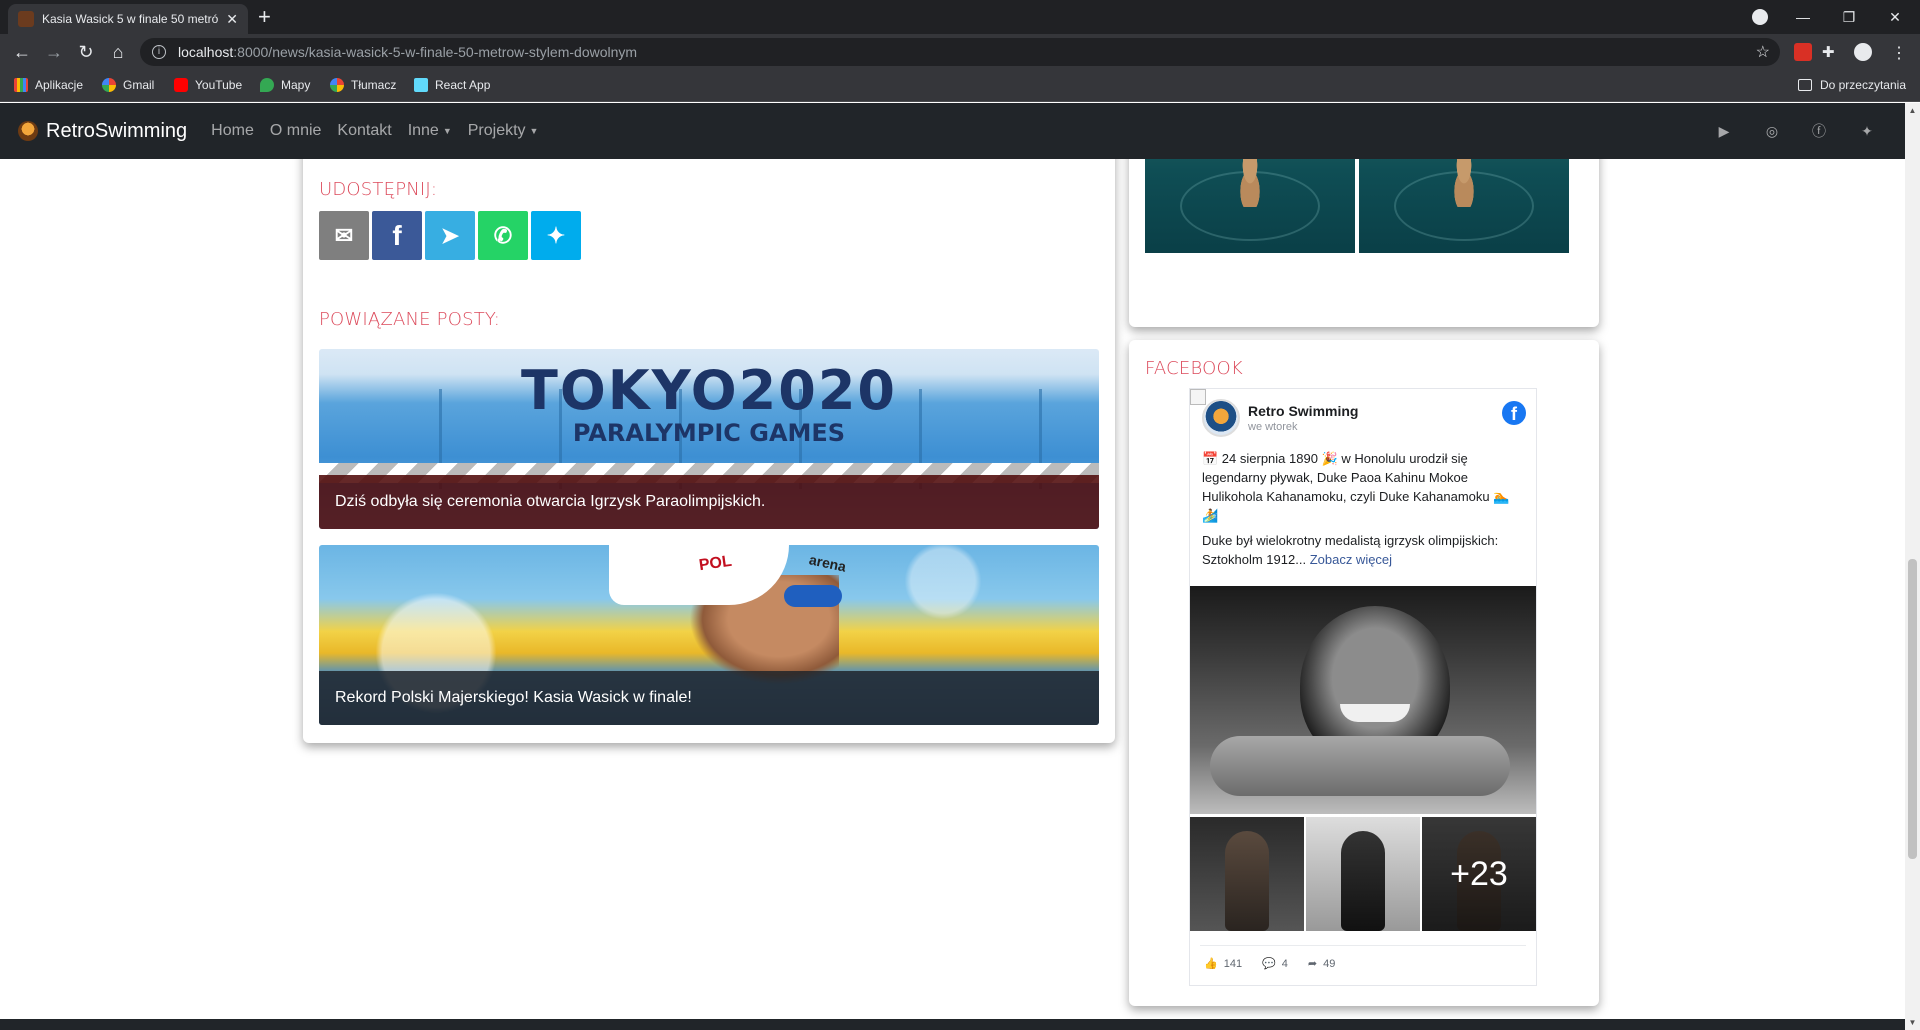 The width and height of the screenshot is (1920, 1030). What do you see at coordinates (1849, 17) in the screenshot?
I see `restore-icon: ❐` at bounding box center [1849, 17].